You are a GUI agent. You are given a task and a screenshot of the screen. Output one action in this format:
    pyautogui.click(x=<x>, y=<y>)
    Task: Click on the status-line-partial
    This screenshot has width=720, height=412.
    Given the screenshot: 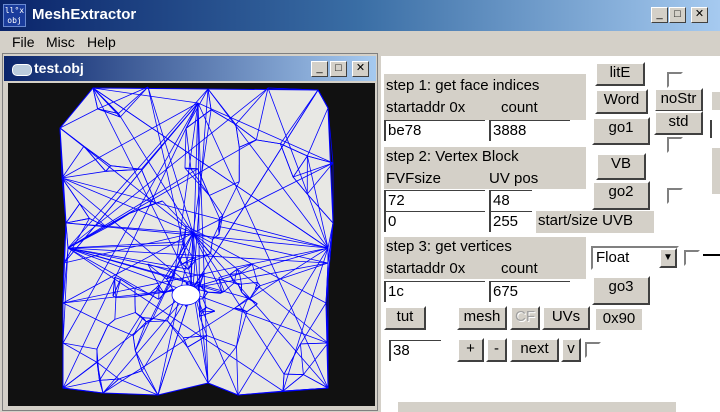 What is the action you would take?
    pyautogui.click(x=537, y=407)
    